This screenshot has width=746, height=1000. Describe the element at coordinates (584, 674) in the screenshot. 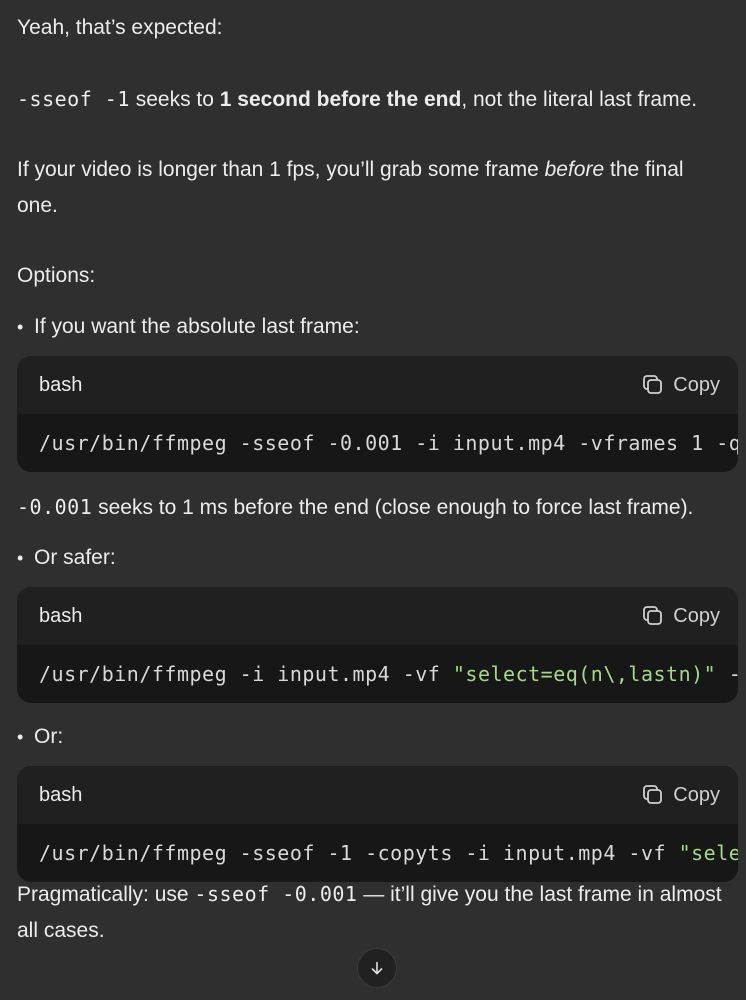

I see `code-string: "select=eq(n\,lastn)"` at that location.